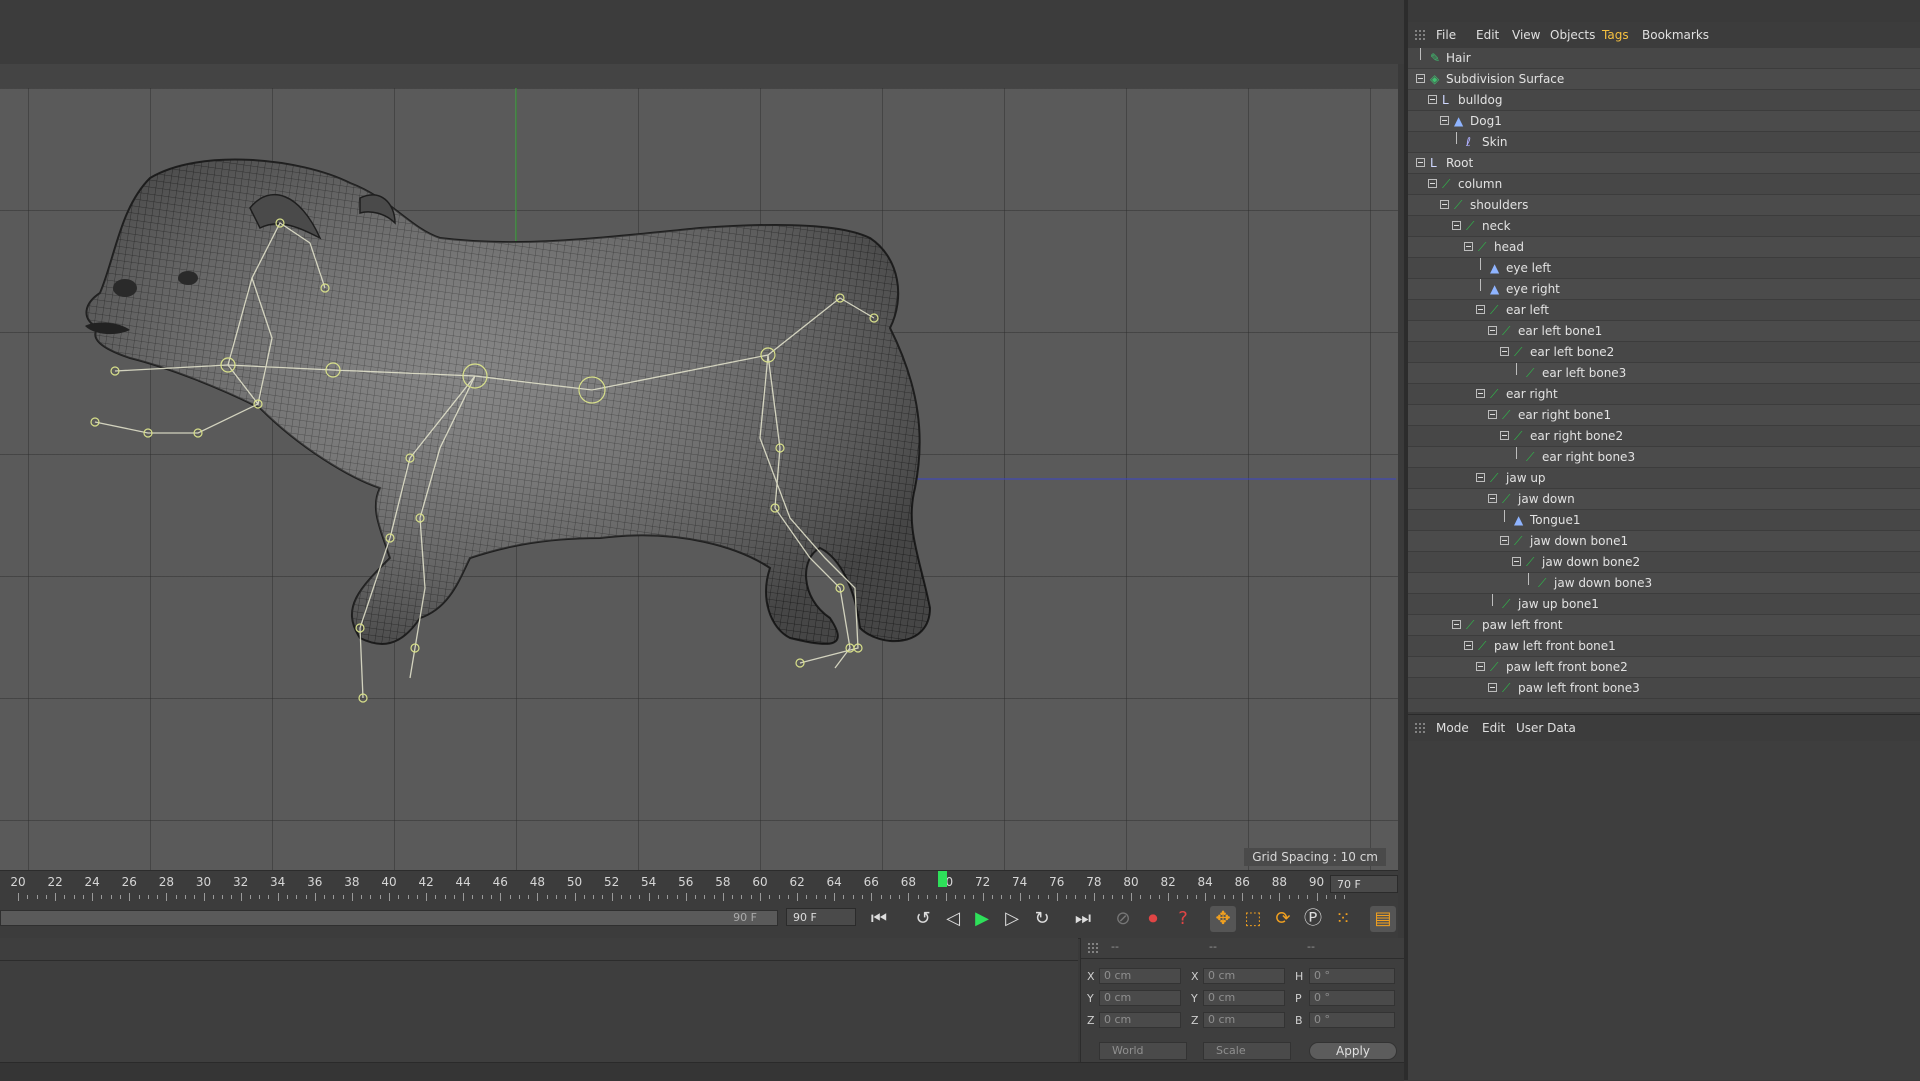  Describe the element at coordinates (1042, 919) in the screenshot. I see `next-key-button: ↻` at that location.